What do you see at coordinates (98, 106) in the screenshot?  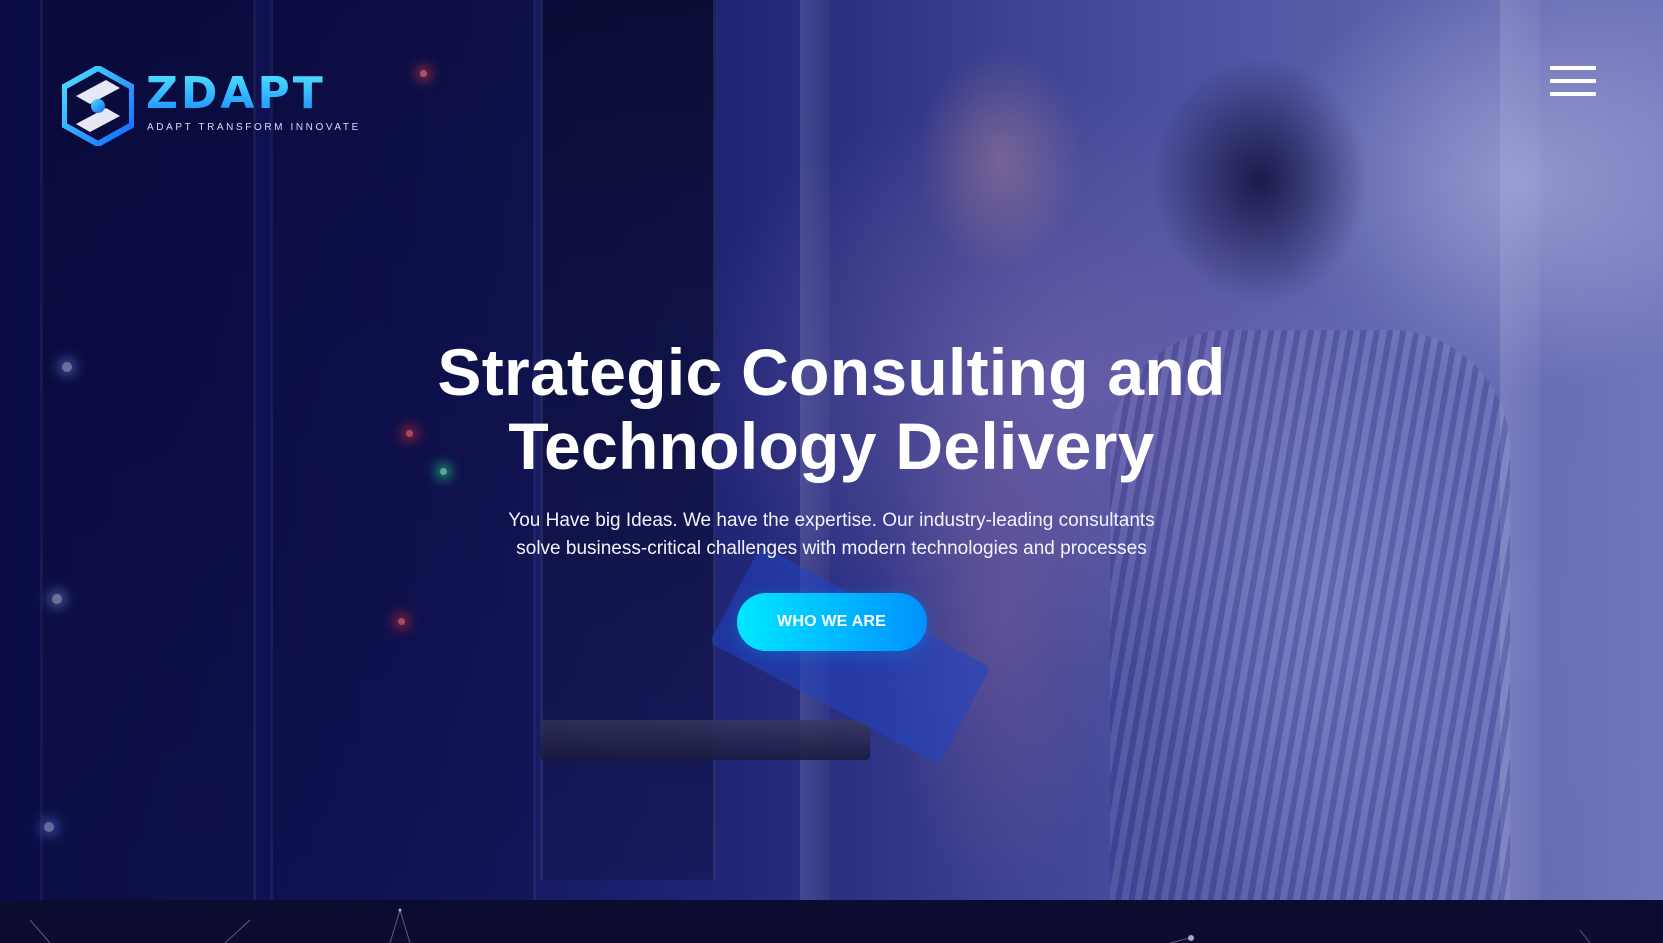 I see `logo-hexagon-icon` at bounding box center [98, 106].